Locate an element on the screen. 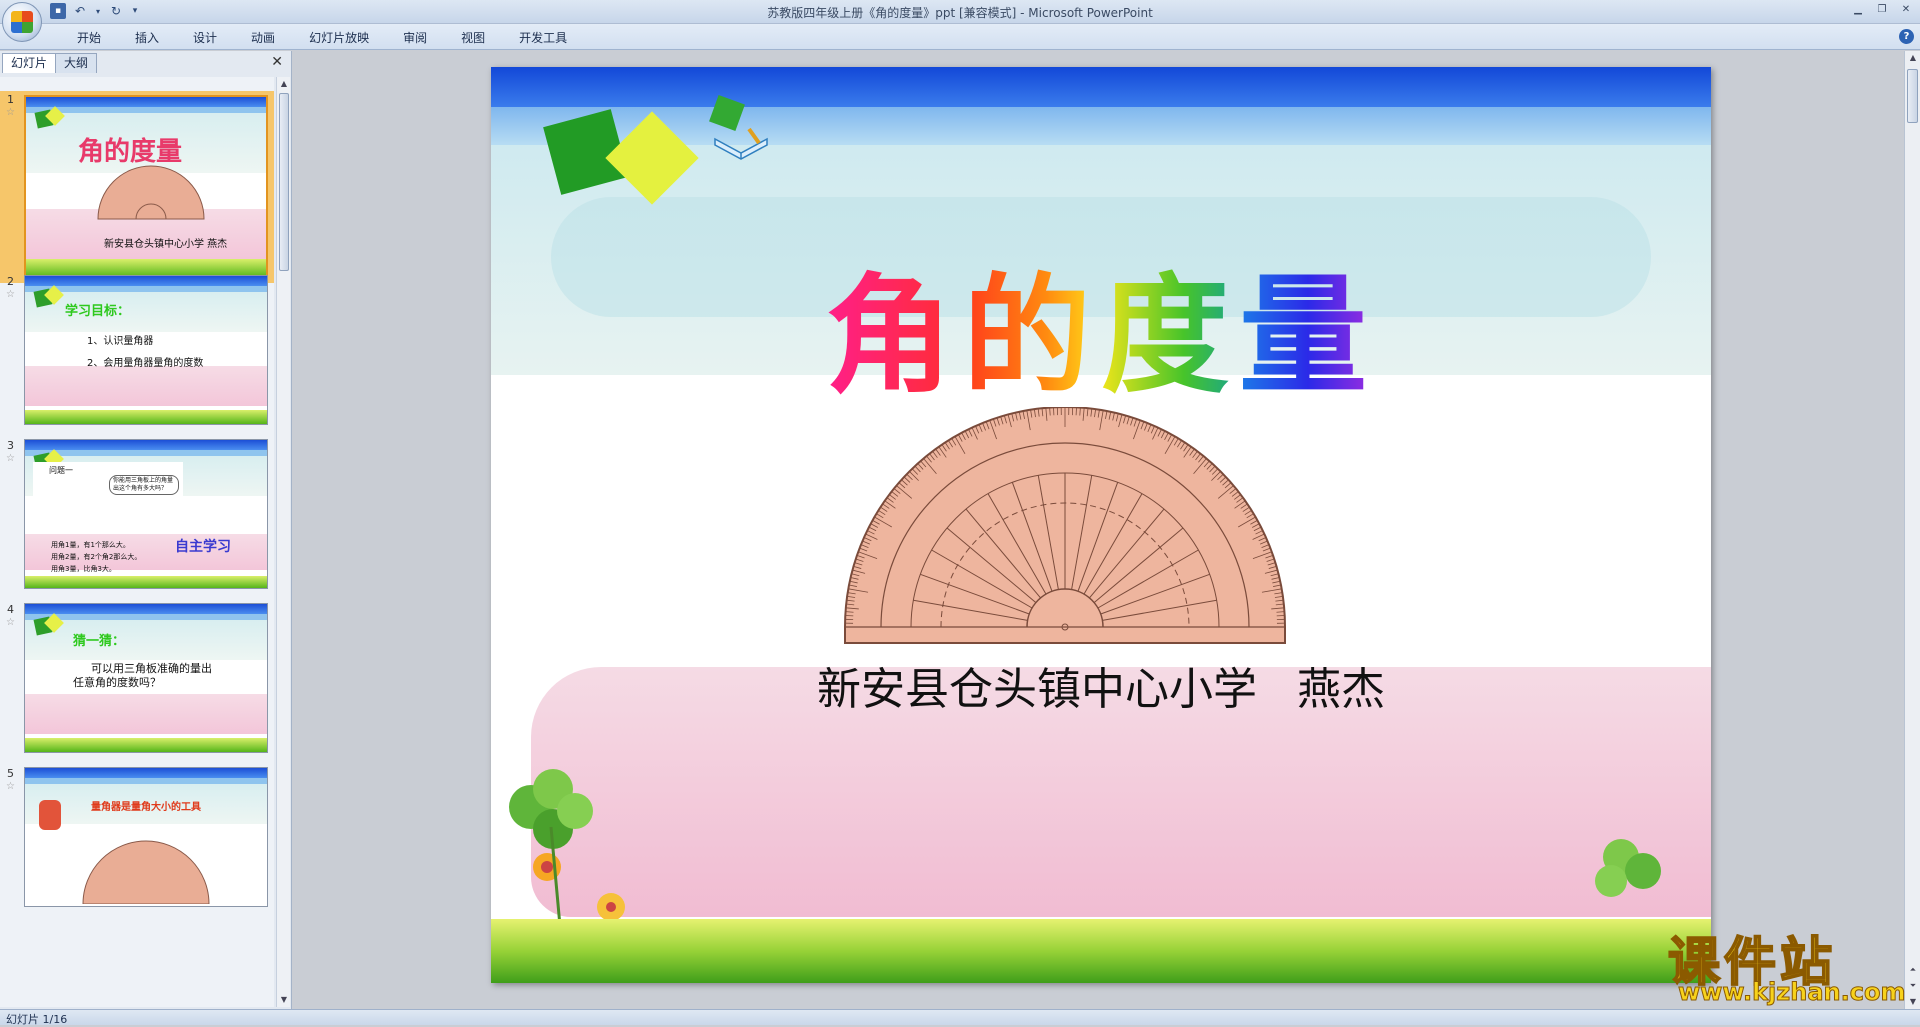  mini-subtitle: 新安县仓头镇中心小学 燕杰 is located at coordinates (165, 242).